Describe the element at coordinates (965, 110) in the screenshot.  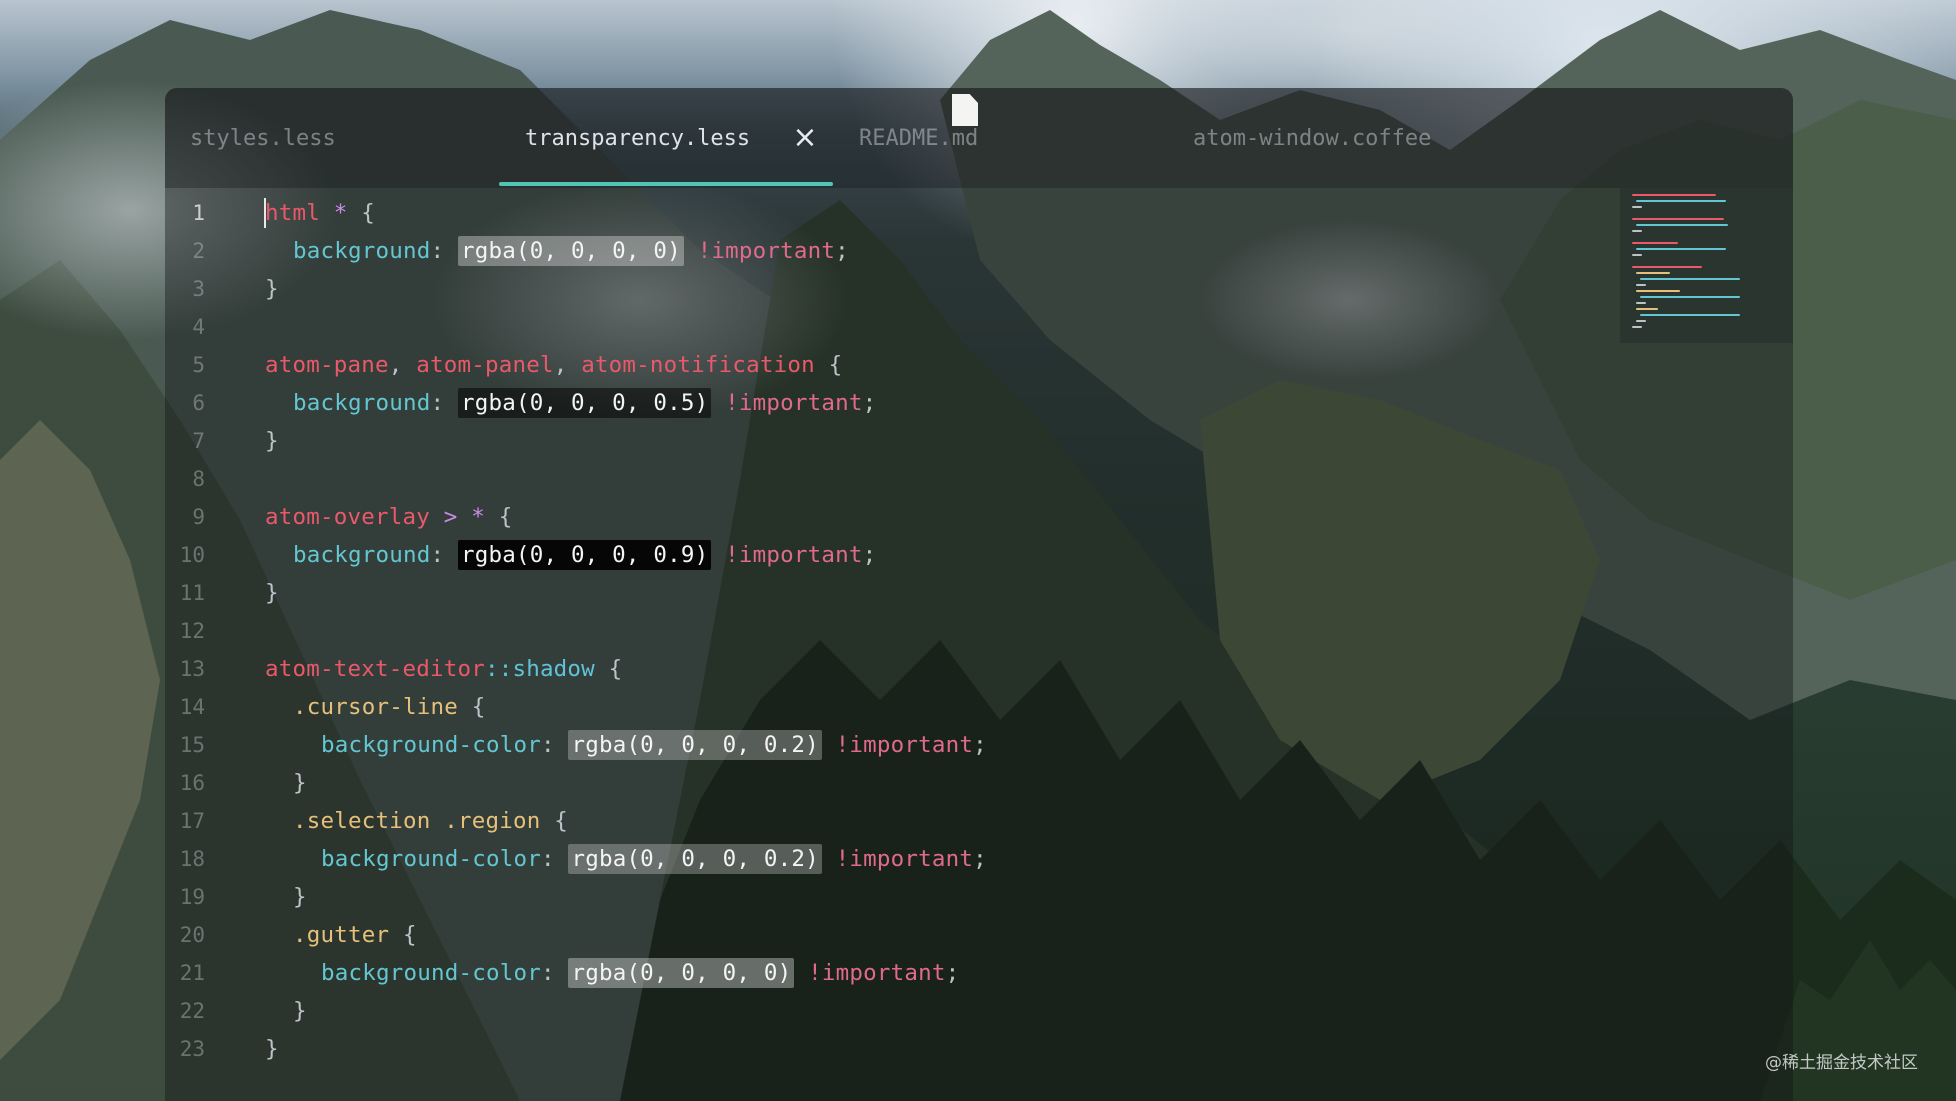
I see `file-icon` at that location.